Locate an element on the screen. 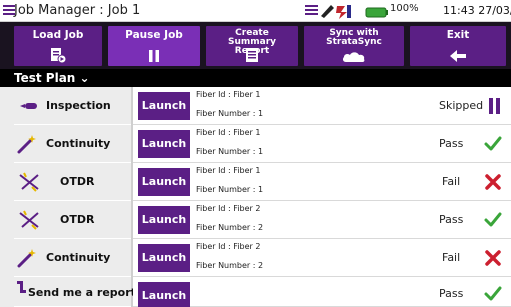 The width and height of the screenshot is (511, 307). exit-label: Exit is located at coordinates (458, 35).